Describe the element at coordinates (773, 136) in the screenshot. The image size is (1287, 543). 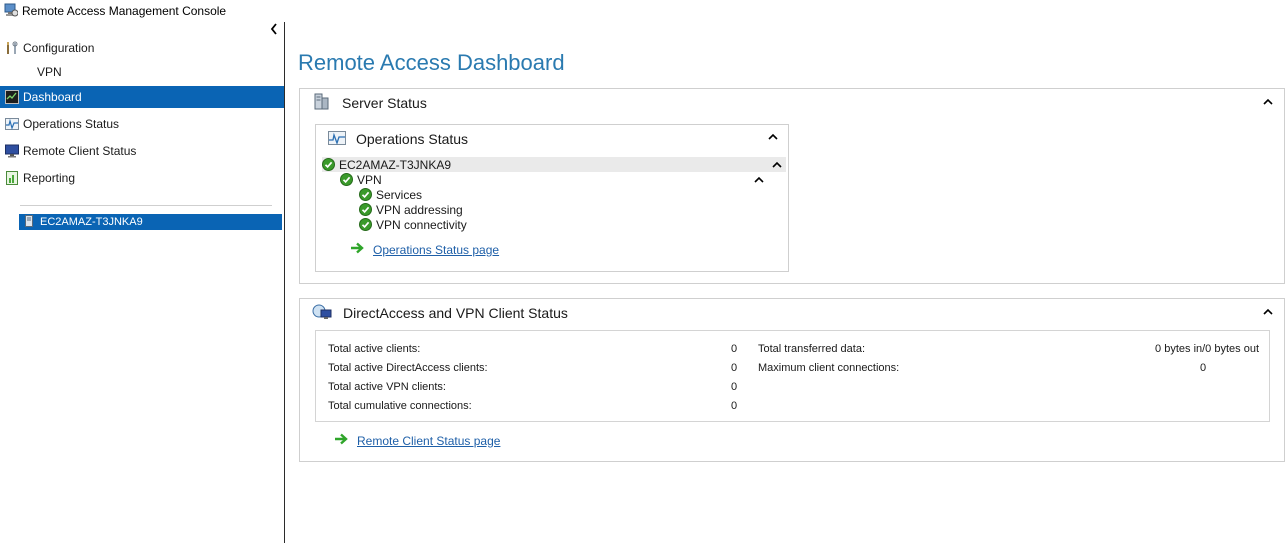
I see `collapse-operations-status-icon` at that location.